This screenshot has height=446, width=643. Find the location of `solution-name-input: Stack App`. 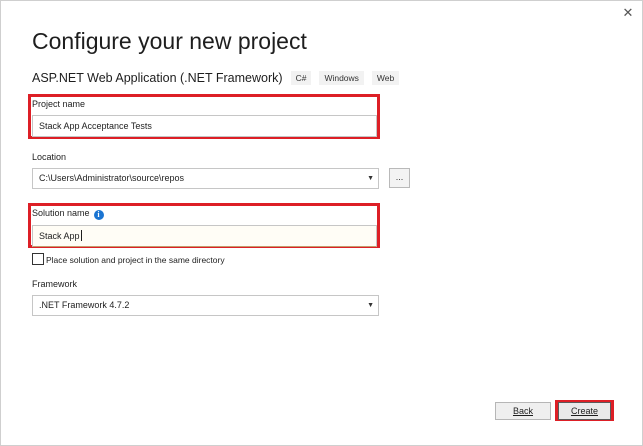

solution-name-input: Stack App is located at coordinates (204, 236).